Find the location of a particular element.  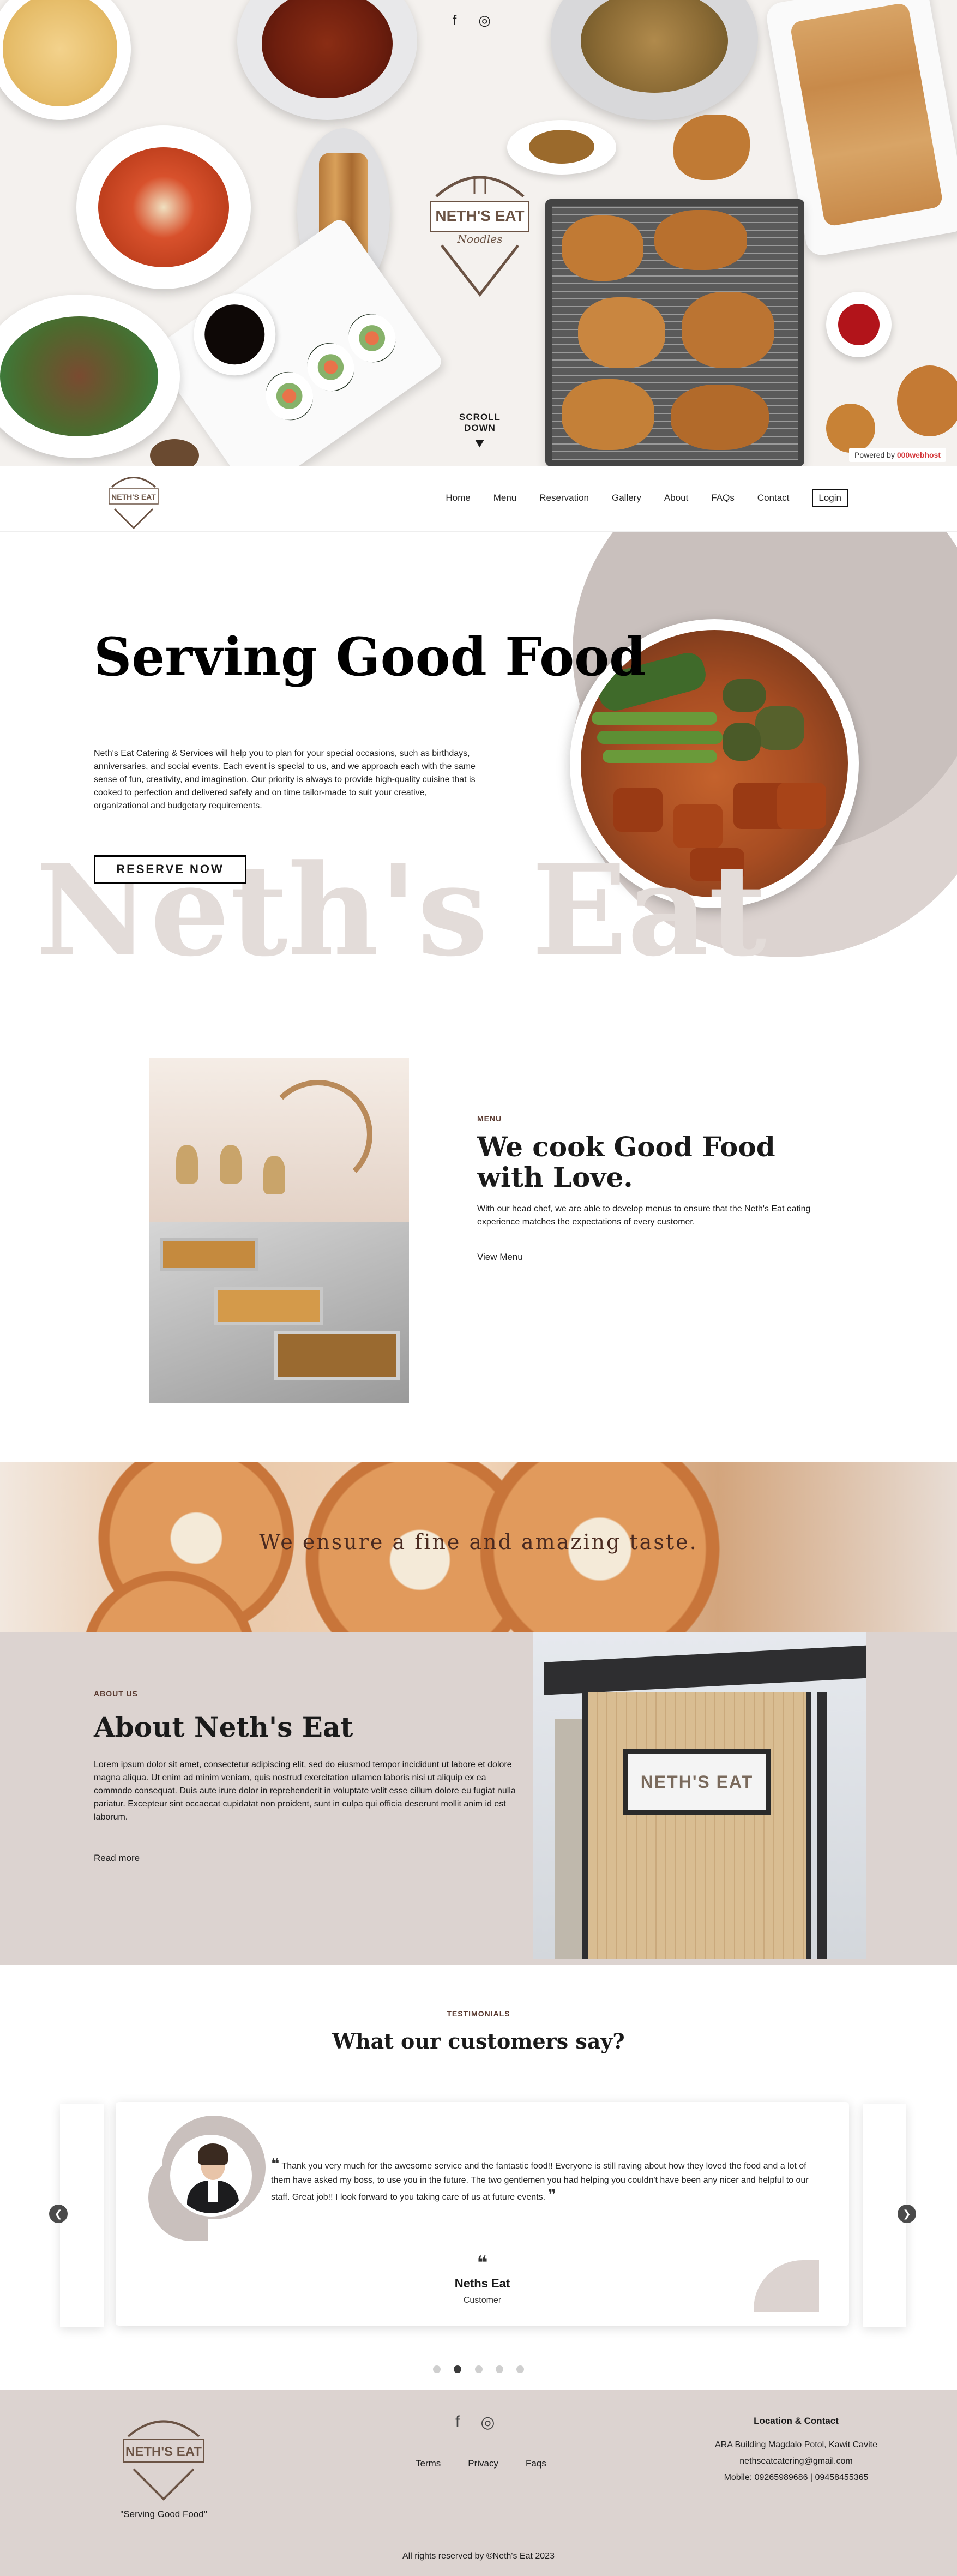

nav-item-about: About is located at coordinates (676, 498).